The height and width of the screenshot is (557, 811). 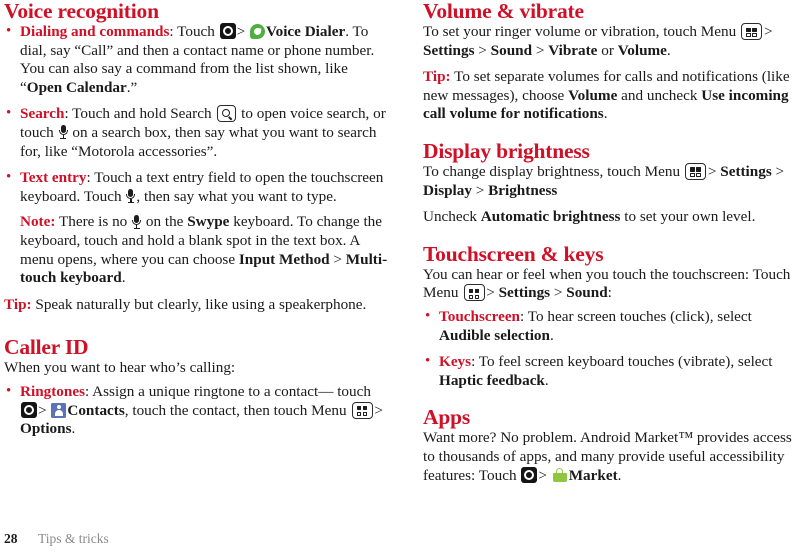 What do you see at coordinates (560, 475) in the screenshot?
I see `market-icon` at bounding box center [560, 475].